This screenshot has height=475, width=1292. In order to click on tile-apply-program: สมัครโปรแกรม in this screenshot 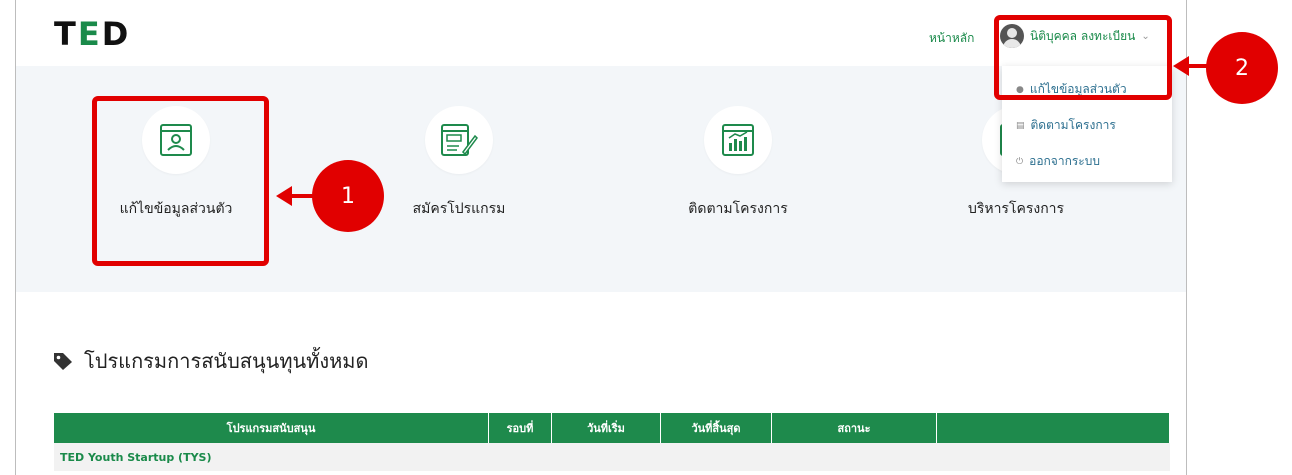, I will do `click(459, 163)`.